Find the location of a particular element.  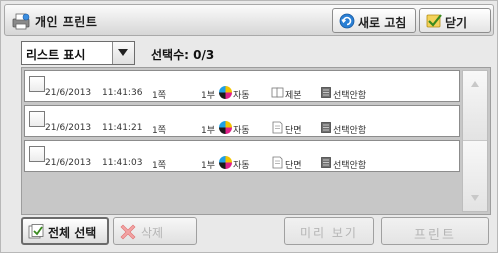

selected-count: 선택수: 0/3 is located at coordinates (182, 54).